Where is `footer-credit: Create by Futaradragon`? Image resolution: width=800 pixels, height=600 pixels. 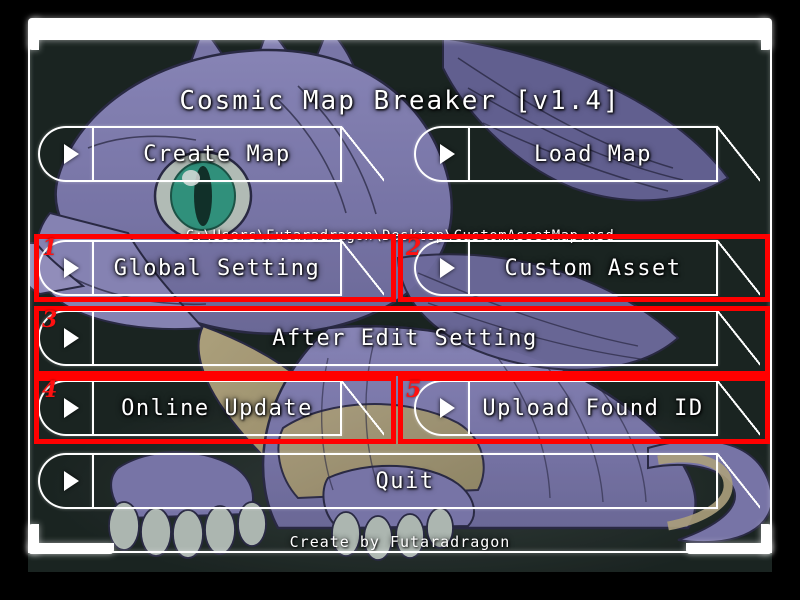 footer-credit: Create by Futaradragon is located at coordinates (400, 542).